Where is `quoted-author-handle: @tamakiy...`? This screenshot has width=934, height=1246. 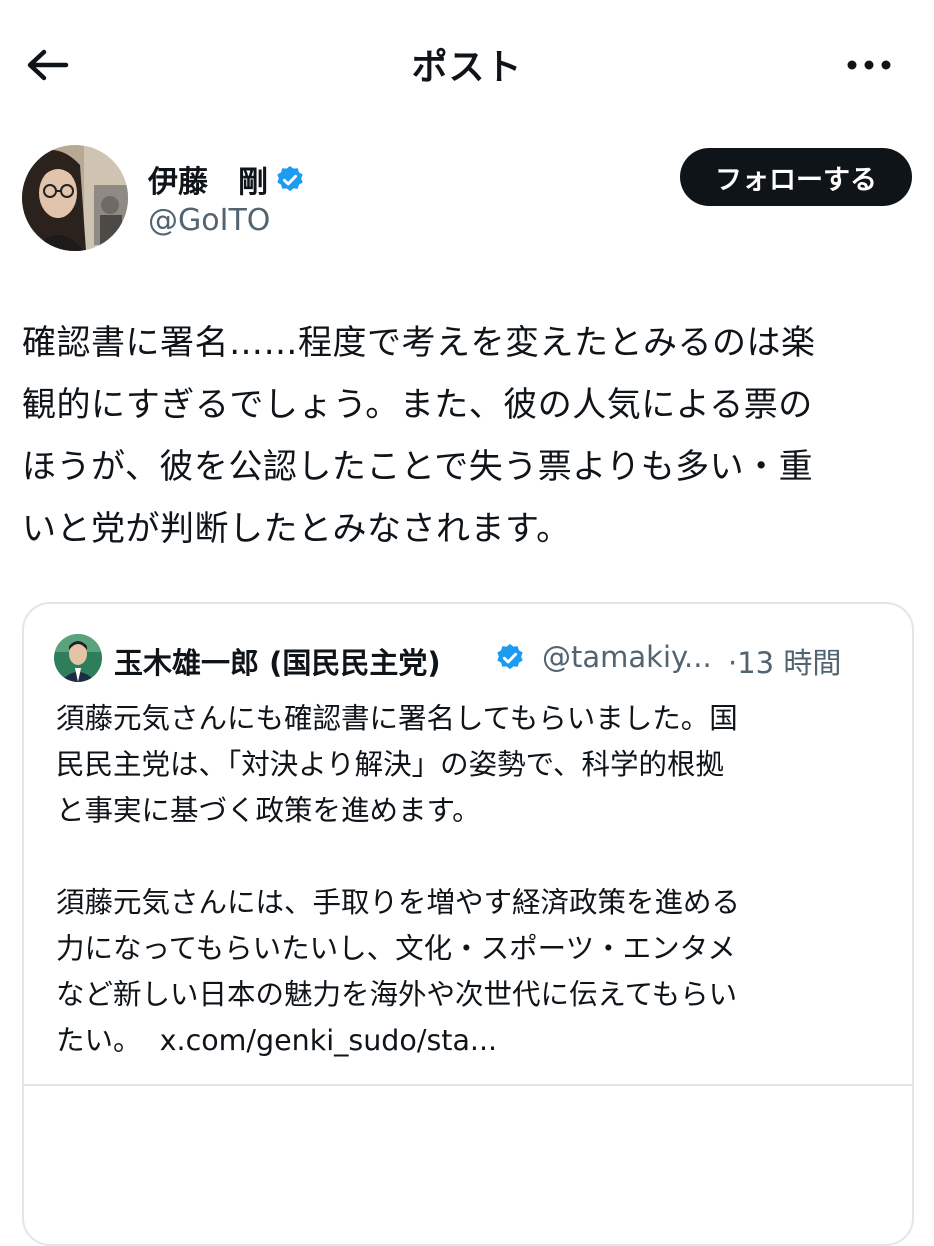
quoted-author-handle: @tamakiy... is located at coordinates (627, 657).